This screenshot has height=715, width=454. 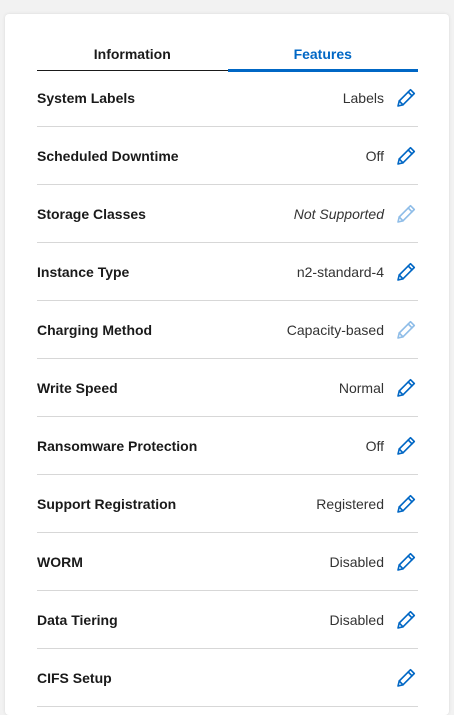 What do you see at coordinates (227, 562) in the screenshot?
I see `feature-row-worm: WORM Disabled` at bounding box center [227, 562].